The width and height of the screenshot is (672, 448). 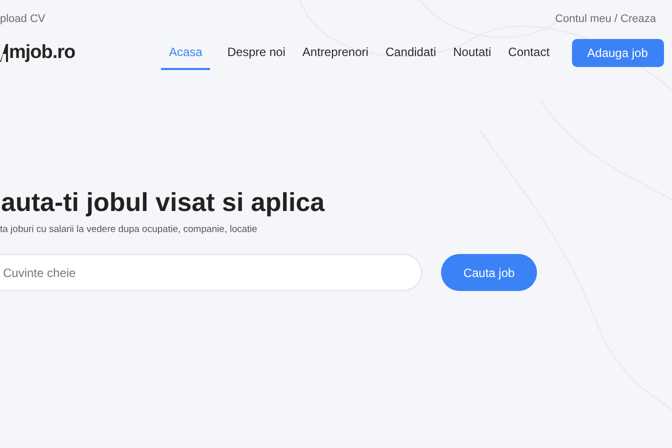 What do you see at coordinates (42, 53) in the screenshot?
I see `logo: mjob.ro` at bounding box center [42, 53].